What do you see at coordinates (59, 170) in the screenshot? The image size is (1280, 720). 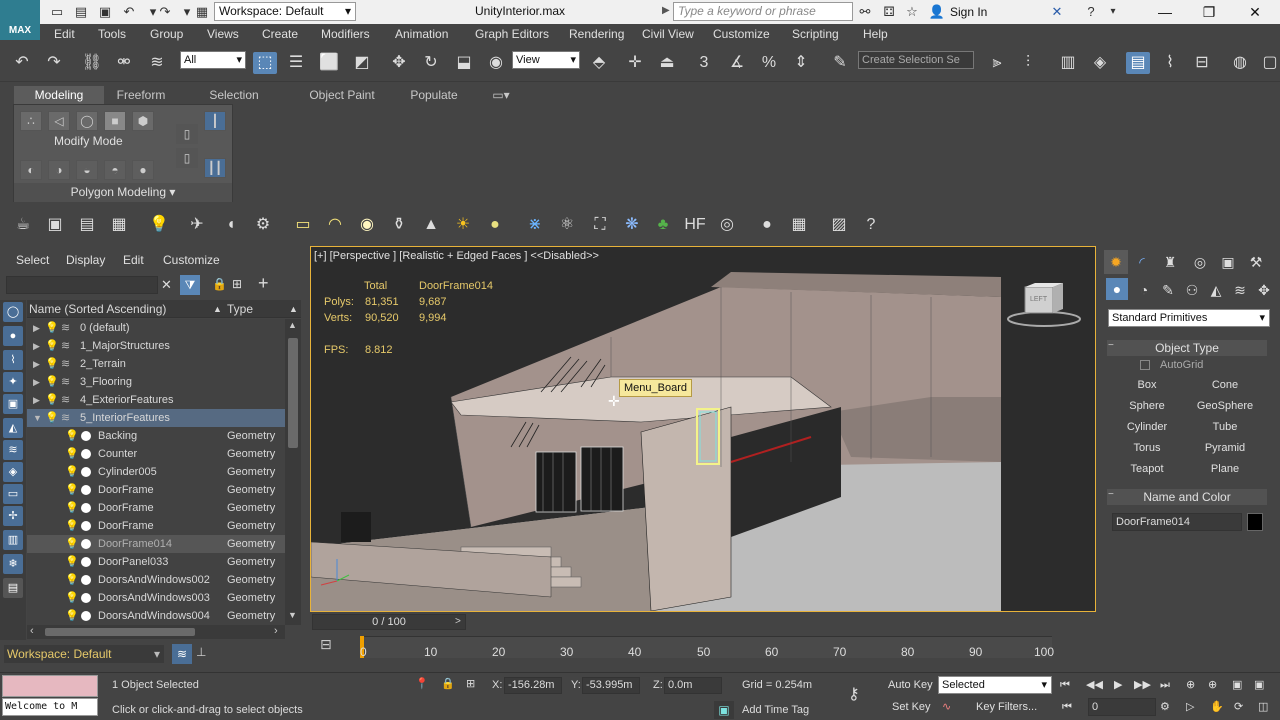 I see `preview-off-icon: ◑` at bounding box center [59, 170].